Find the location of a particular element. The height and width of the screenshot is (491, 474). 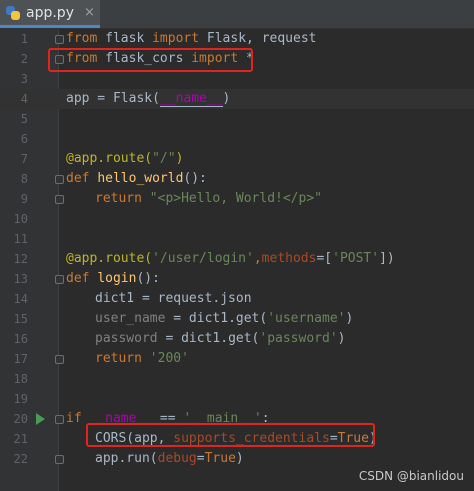

line-number: 12 is located at coordinates (20, 259).